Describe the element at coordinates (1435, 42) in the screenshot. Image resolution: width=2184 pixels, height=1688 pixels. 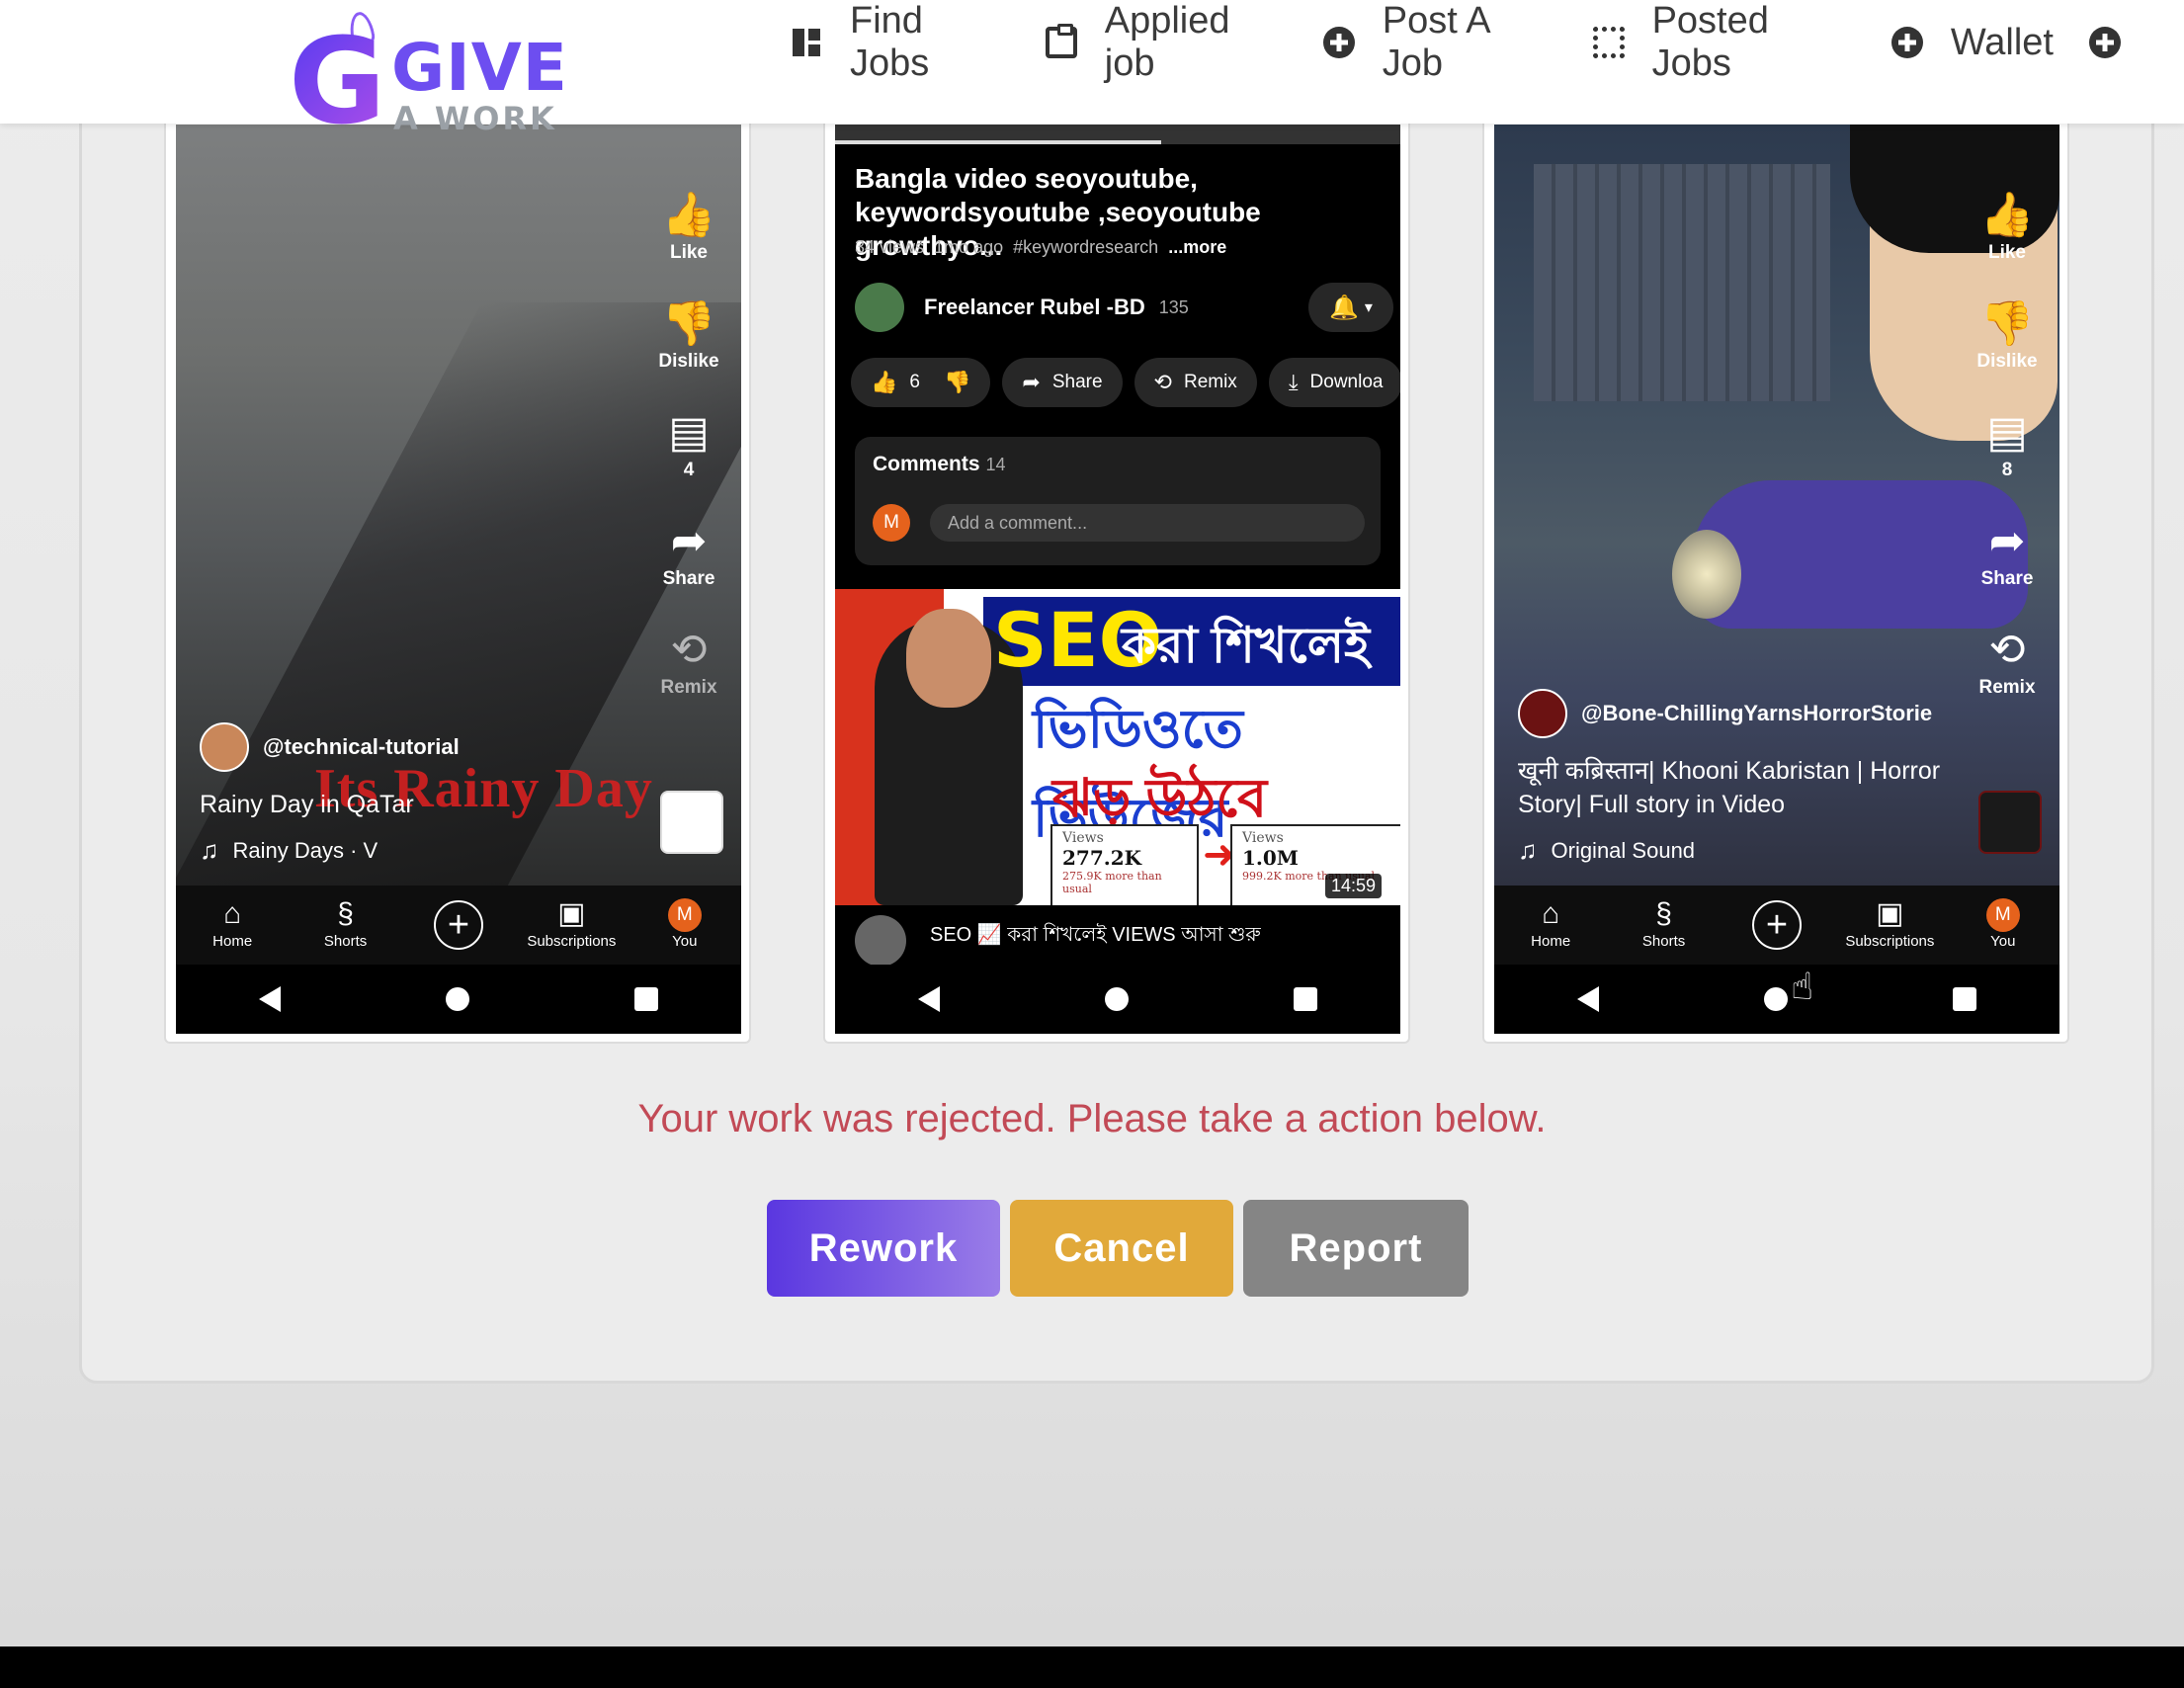
I see `nav-label: Post A Job` at that location.